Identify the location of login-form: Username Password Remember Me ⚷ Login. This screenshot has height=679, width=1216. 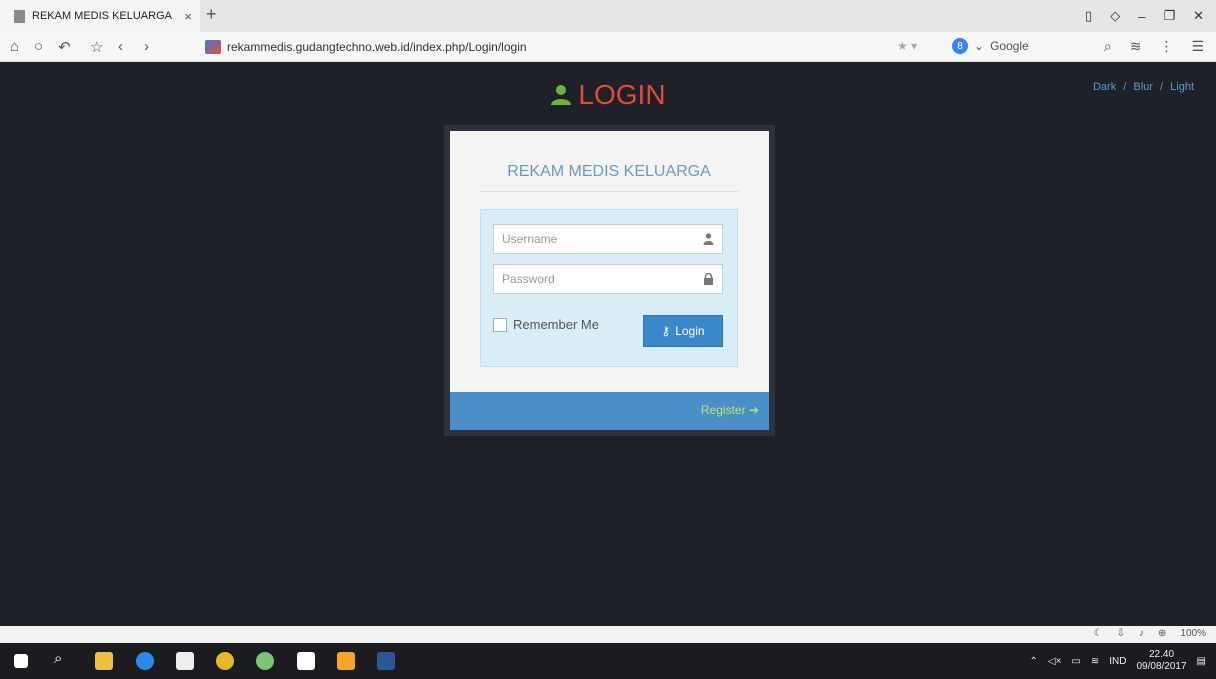
(609, 288).